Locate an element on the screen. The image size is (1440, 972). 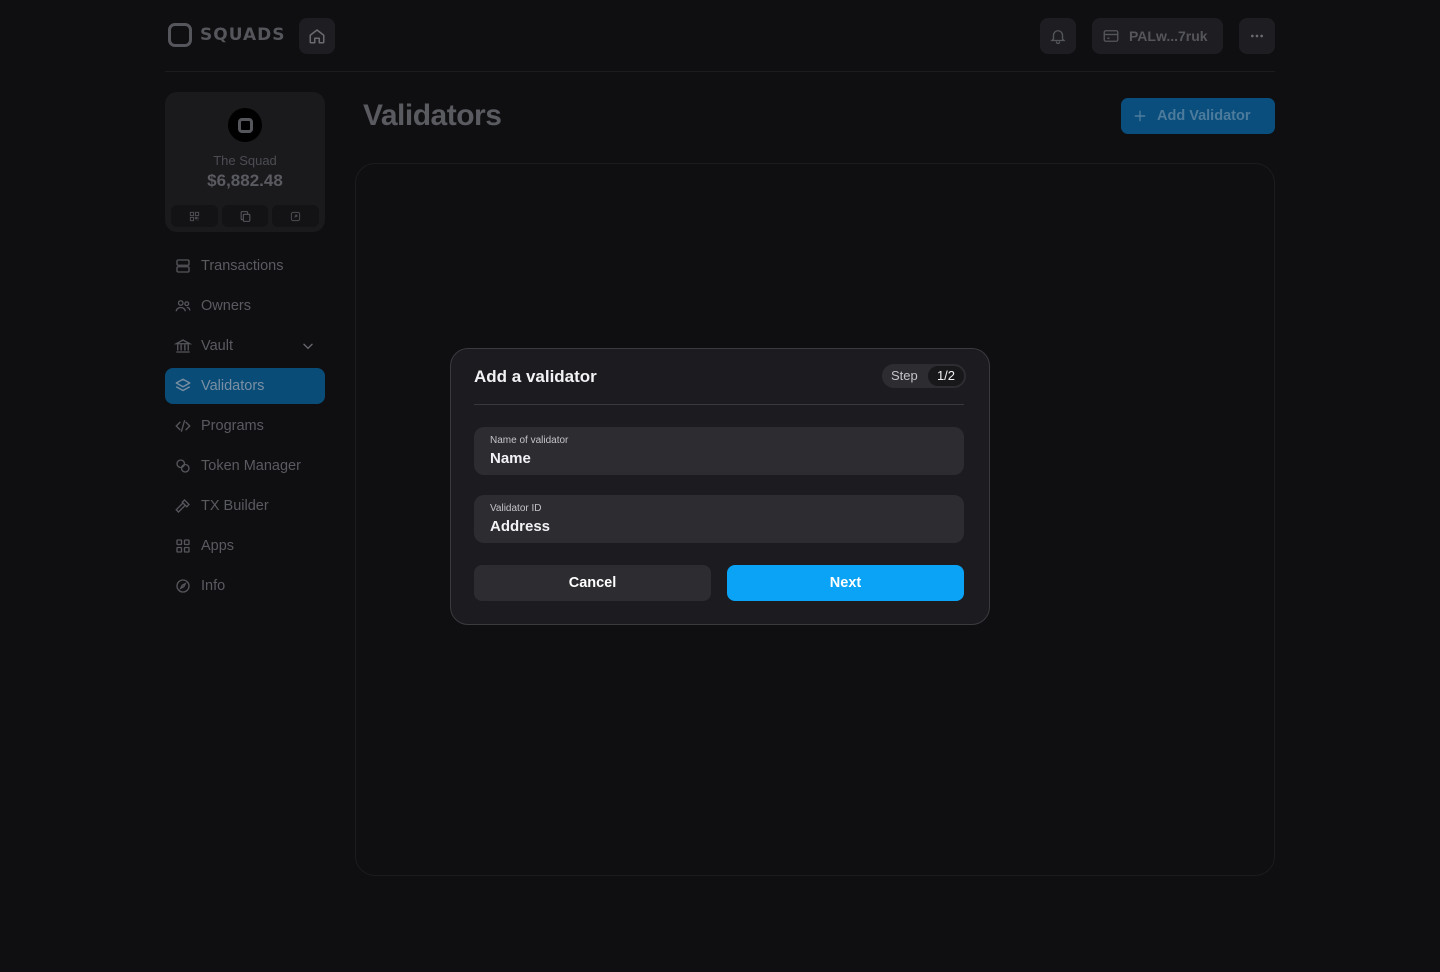
squad-card: The Squad $6,882.48 is located at coordinates (245, 162).